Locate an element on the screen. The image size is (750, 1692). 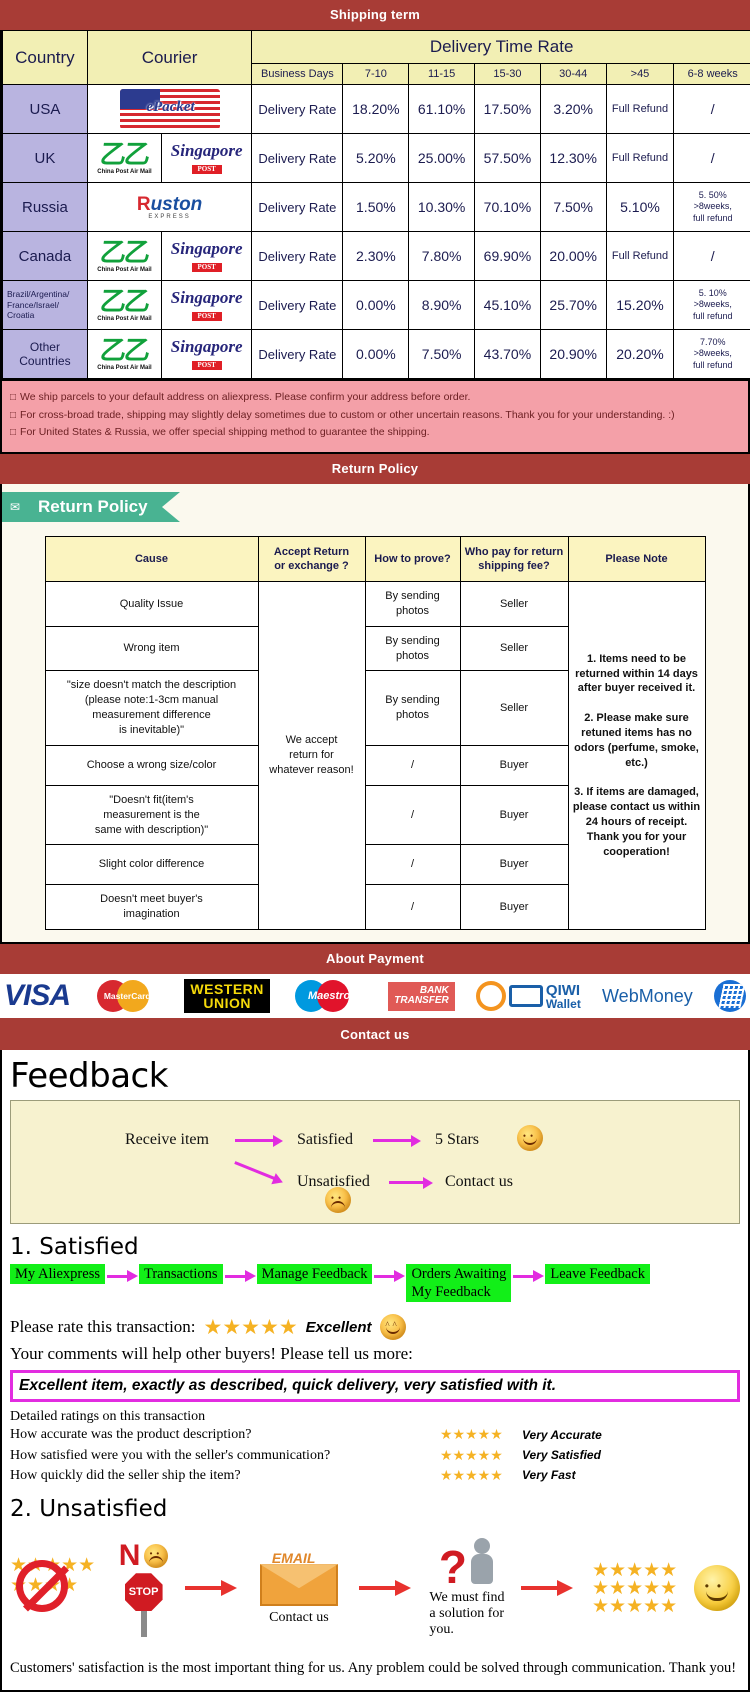
no-rating-icon: ★★★★★★★★★ is located at coordinates (56, 1588).